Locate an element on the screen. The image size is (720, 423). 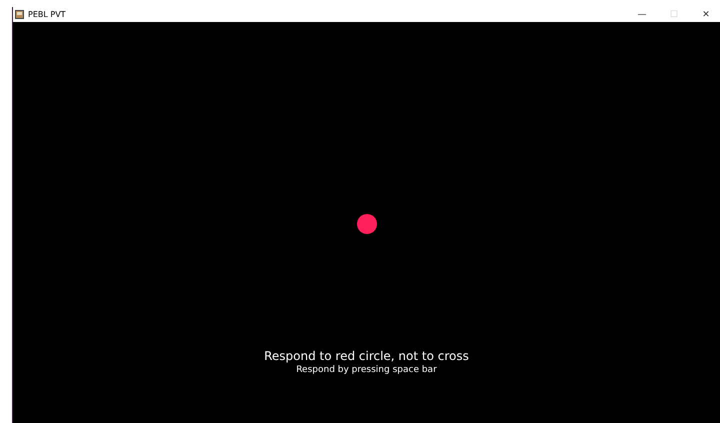
close-button: ✕ is located at coordinates (706, 15).